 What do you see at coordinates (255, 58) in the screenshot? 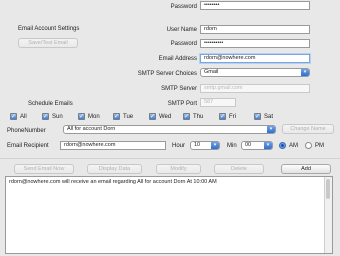
I see `email-address-field: rdorn@nowhere.com` at bounding box center [255, 58].